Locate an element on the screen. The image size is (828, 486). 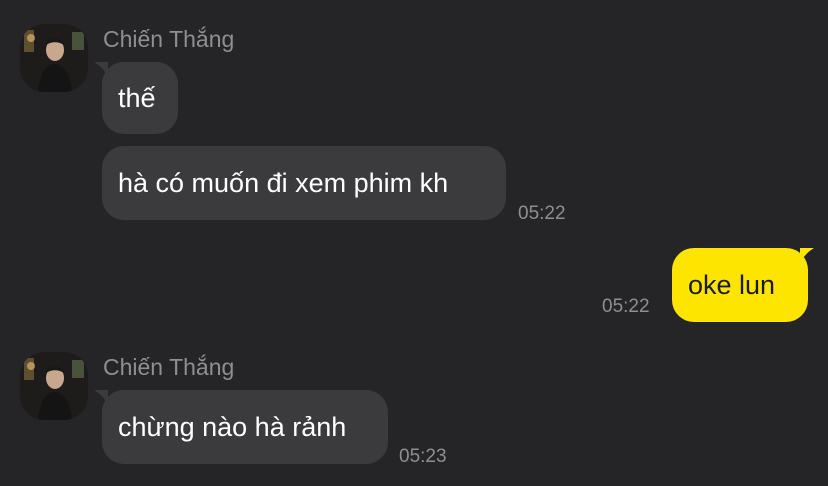
message-bubble: hà có muốn đi xem phim kh is located at coordinates (304, 183).